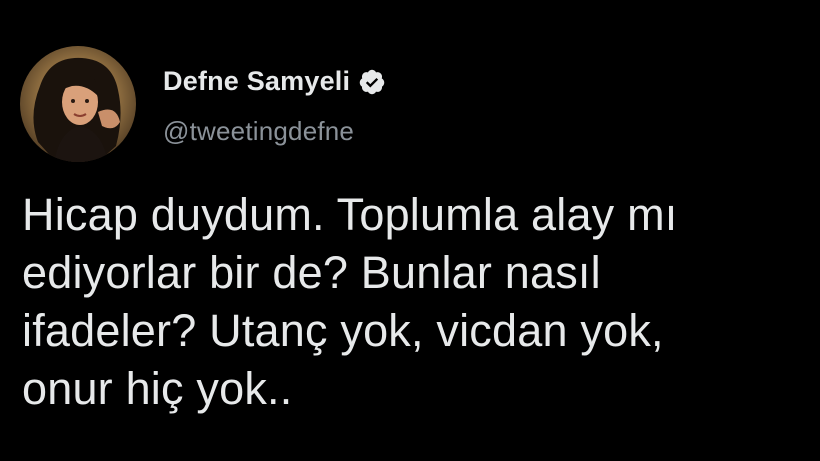 This screenshot has width=820, height=461. I want to click on avatar, so click(78, 104).